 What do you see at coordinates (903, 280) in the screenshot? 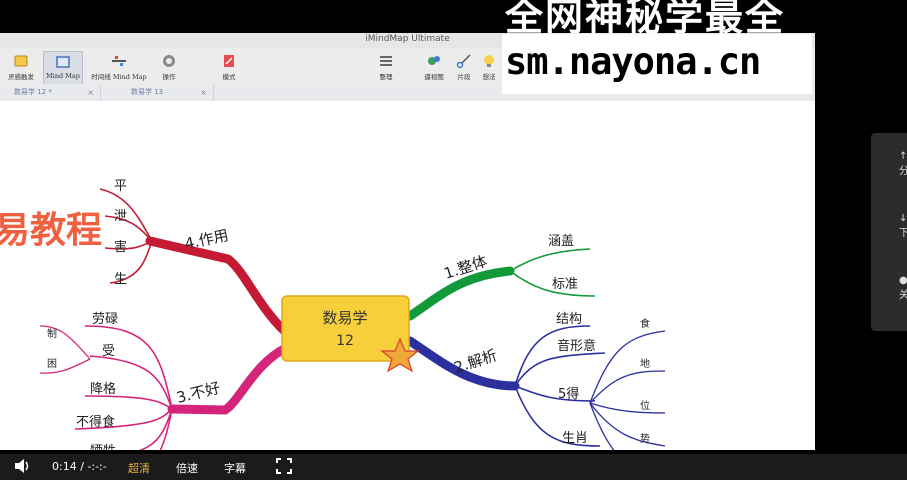
I see `toggle-icon: ●` at bounding box center [903, 280].